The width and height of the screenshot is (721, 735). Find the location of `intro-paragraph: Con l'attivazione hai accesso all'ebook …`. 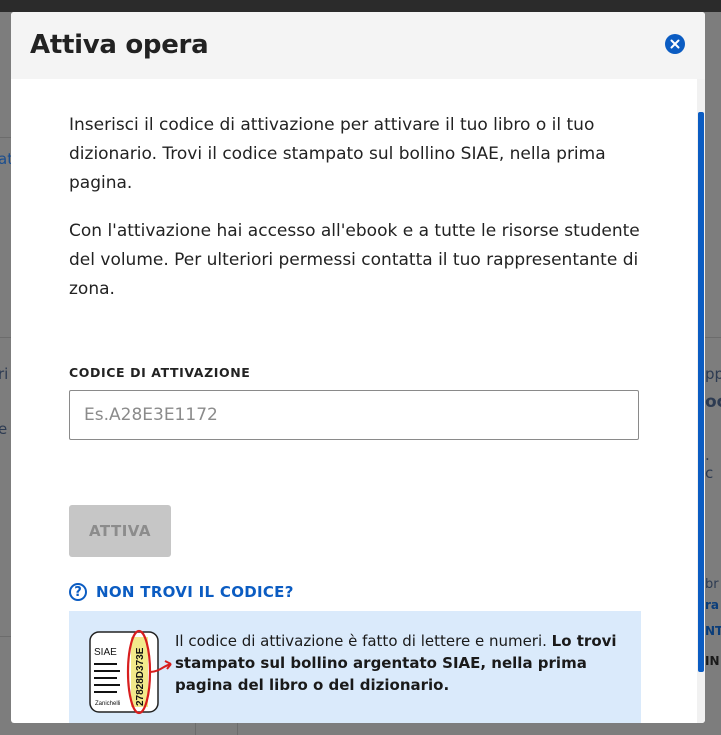

intro-paragraph: Con l'attivazione hai accesso all'ebook … is located at coordinates (354, 260).